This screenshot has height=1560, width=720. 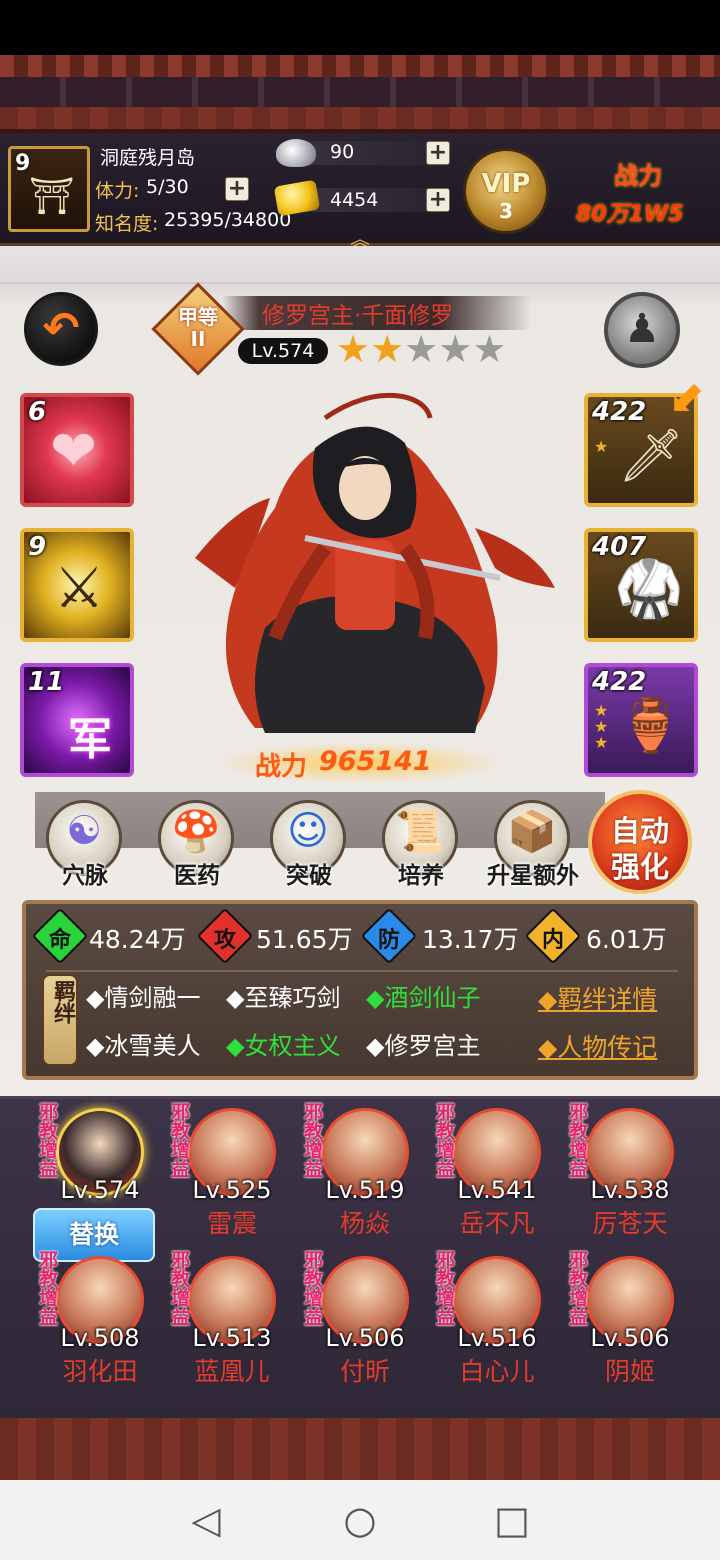 I want to click on roster-hero-2: 邪教增益 Lv.525 雷震, so click(x=226, y=1172).